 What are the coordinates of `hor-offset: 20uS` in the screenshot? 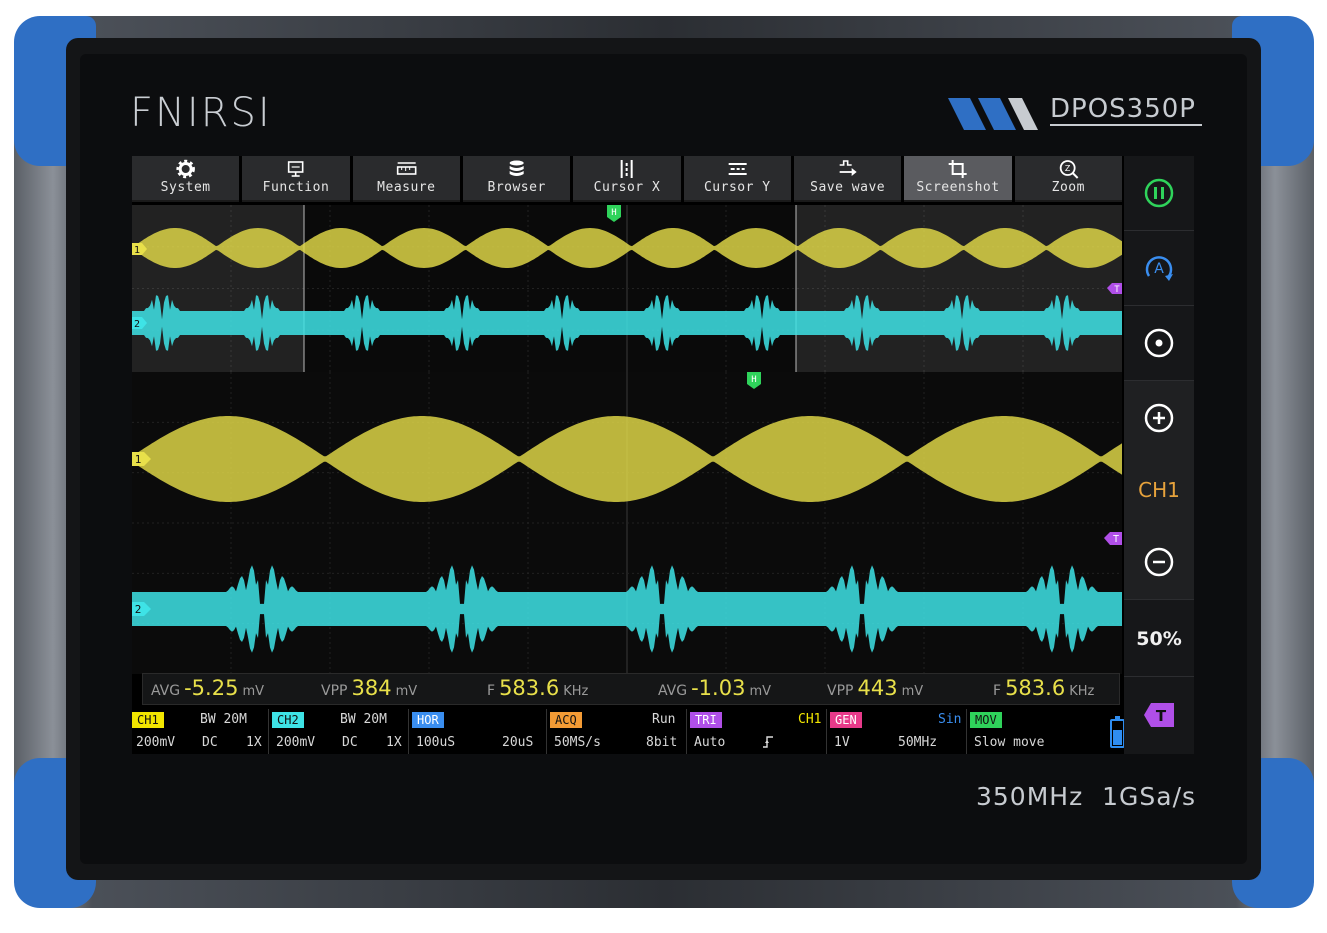 It's located at (518, 742).